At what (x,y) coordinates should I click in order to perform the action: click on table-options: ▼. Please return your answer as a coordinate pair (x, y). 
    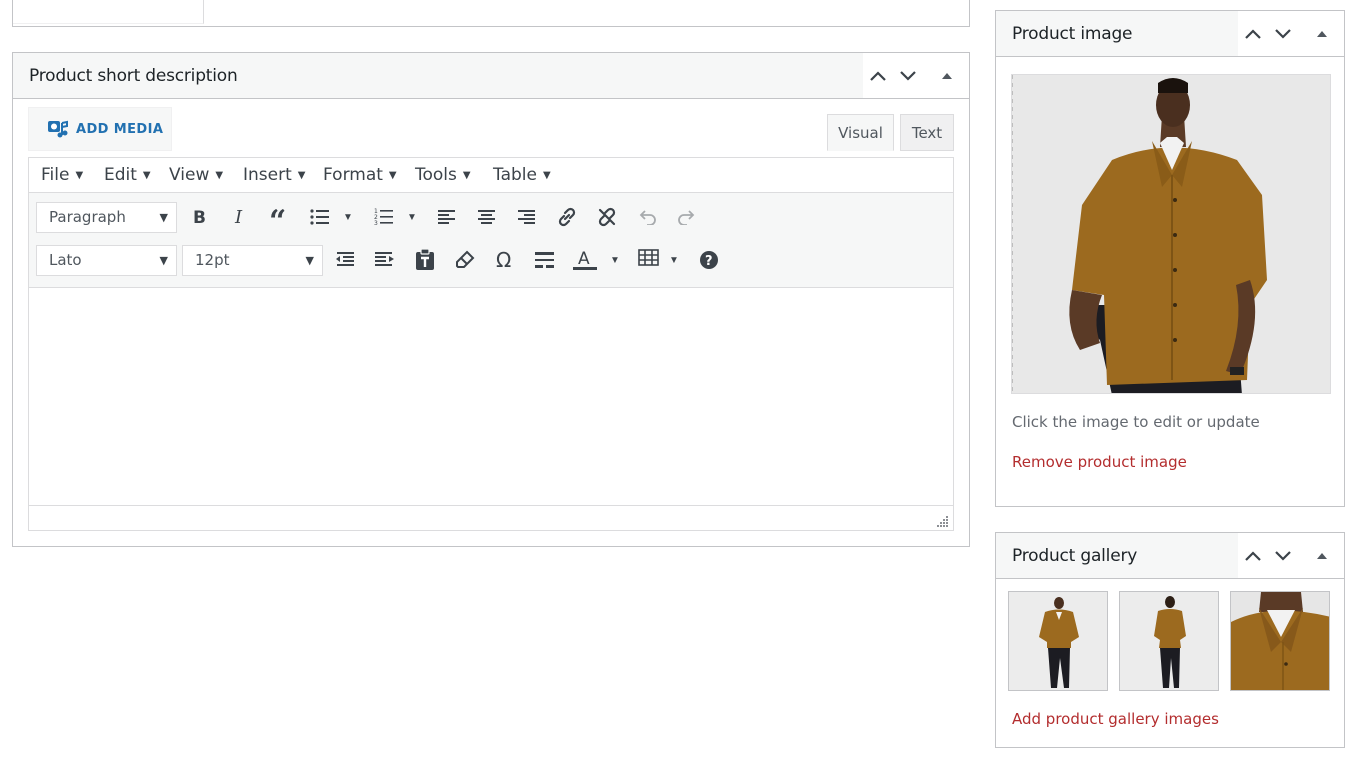
    Looking at the image, I should click on (674, 260).